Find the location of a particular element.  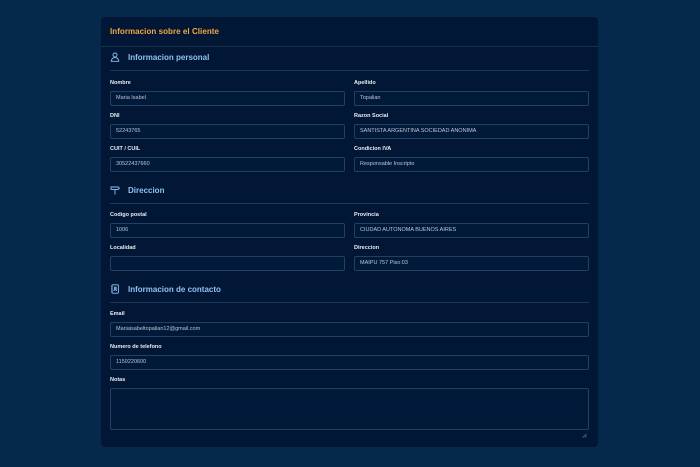

field-direccion: Direccion MAIPU 757 Piso:03 is located at coordinates (471, 257).